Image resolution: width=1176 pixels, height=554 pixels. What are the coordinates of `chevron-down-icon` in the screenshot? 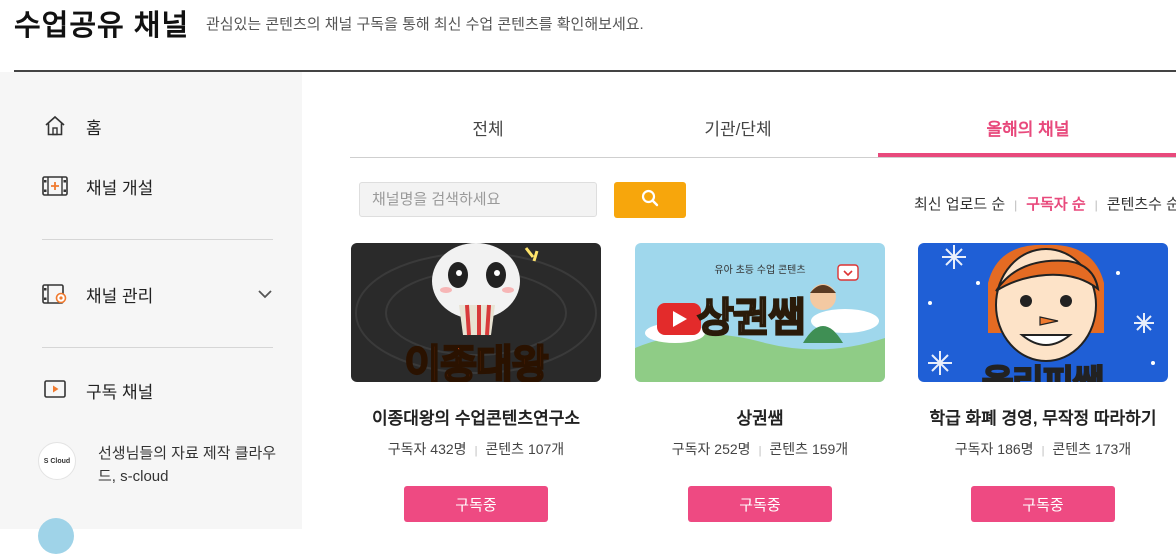 It's located at (265, 294).